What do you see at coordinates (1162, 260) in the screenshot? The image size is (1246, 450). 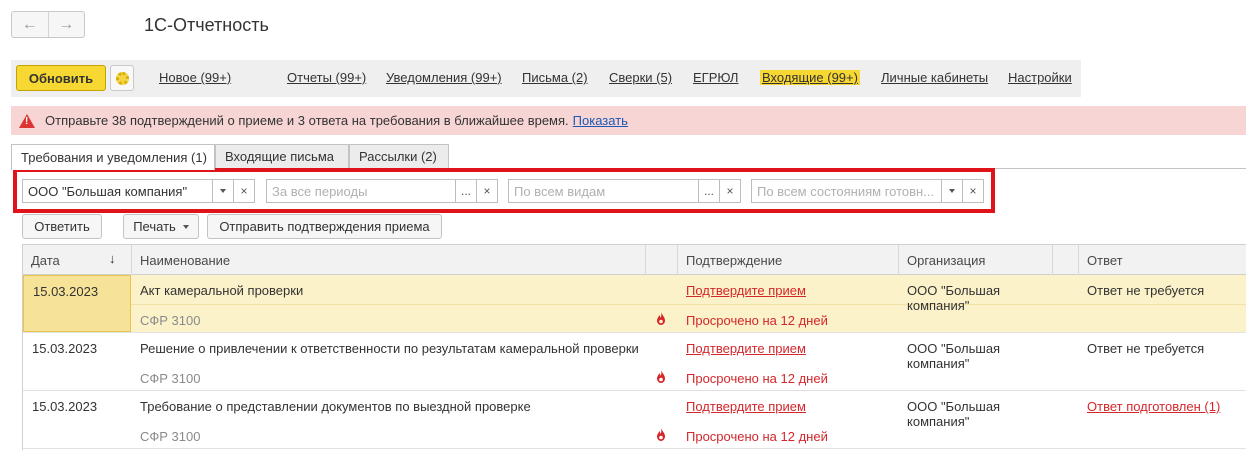 I see `column-answer: Ответ` at bounding box center [1162, 260].